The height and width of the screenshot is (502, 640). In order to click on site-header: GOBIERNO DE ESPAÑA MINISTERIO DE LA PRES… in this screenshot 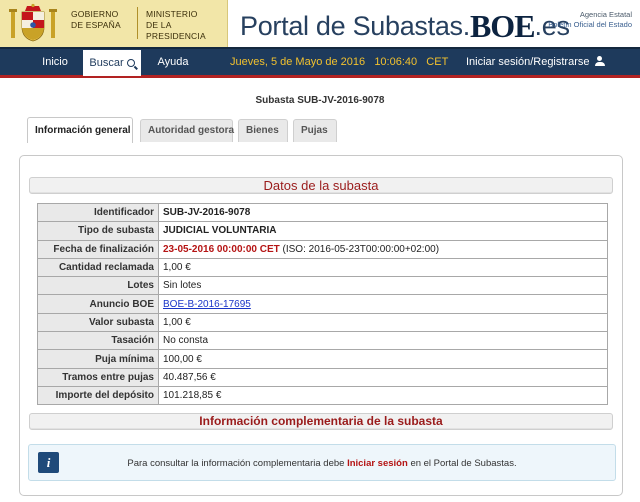, I will do `click(320, 23)`.